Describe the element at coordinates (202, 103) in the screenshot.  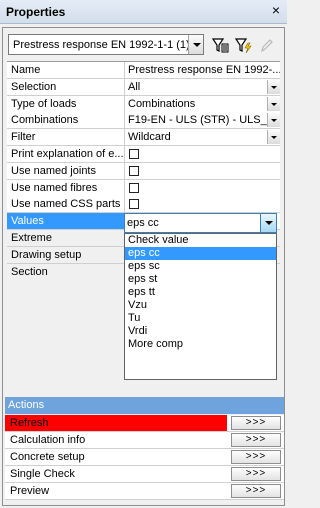
I see `property-value: Combinations` at that location.